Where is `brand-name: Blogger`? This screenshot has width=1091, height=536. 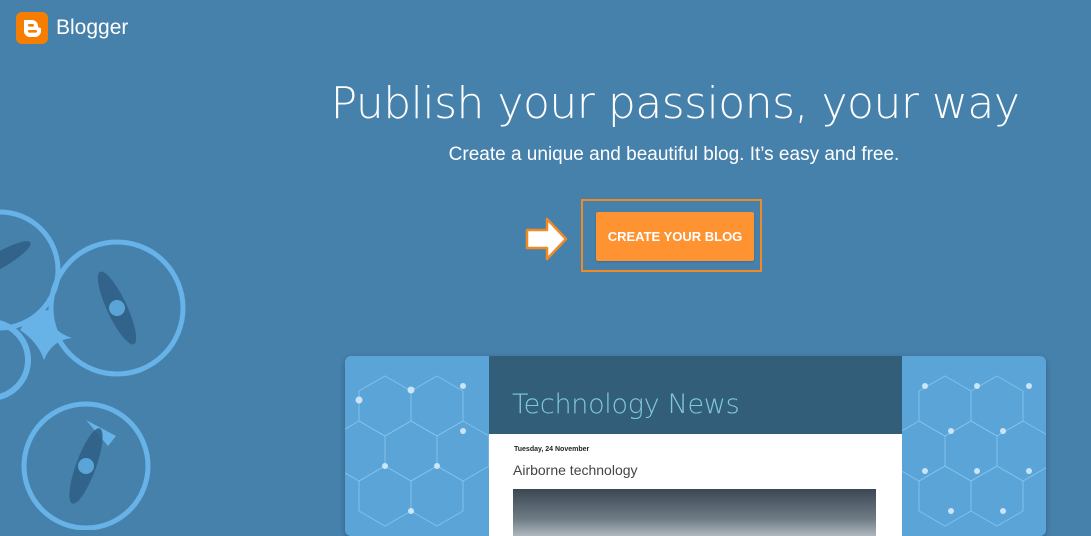 brand-name: Blogger is located at coordinates (92, 28).